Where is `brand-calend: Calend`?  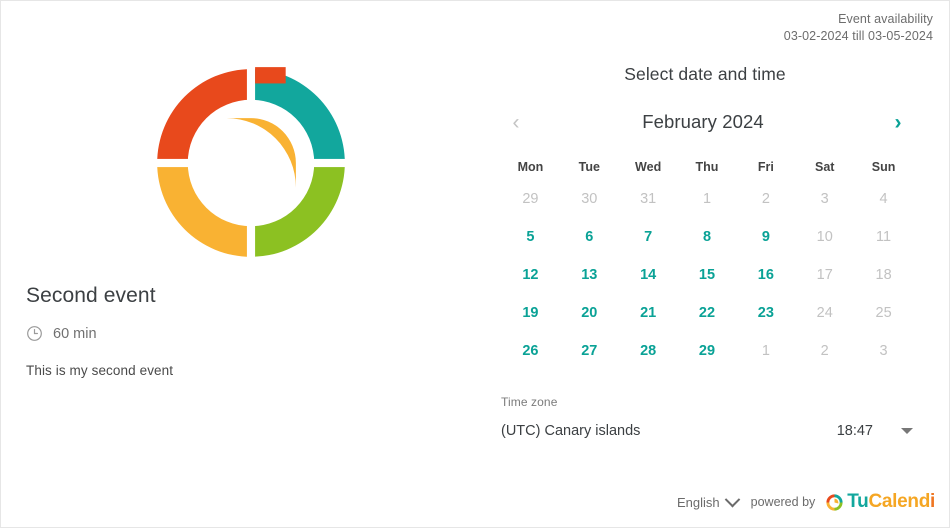 brand-calend: Calend is located at coordinates (899, 501).